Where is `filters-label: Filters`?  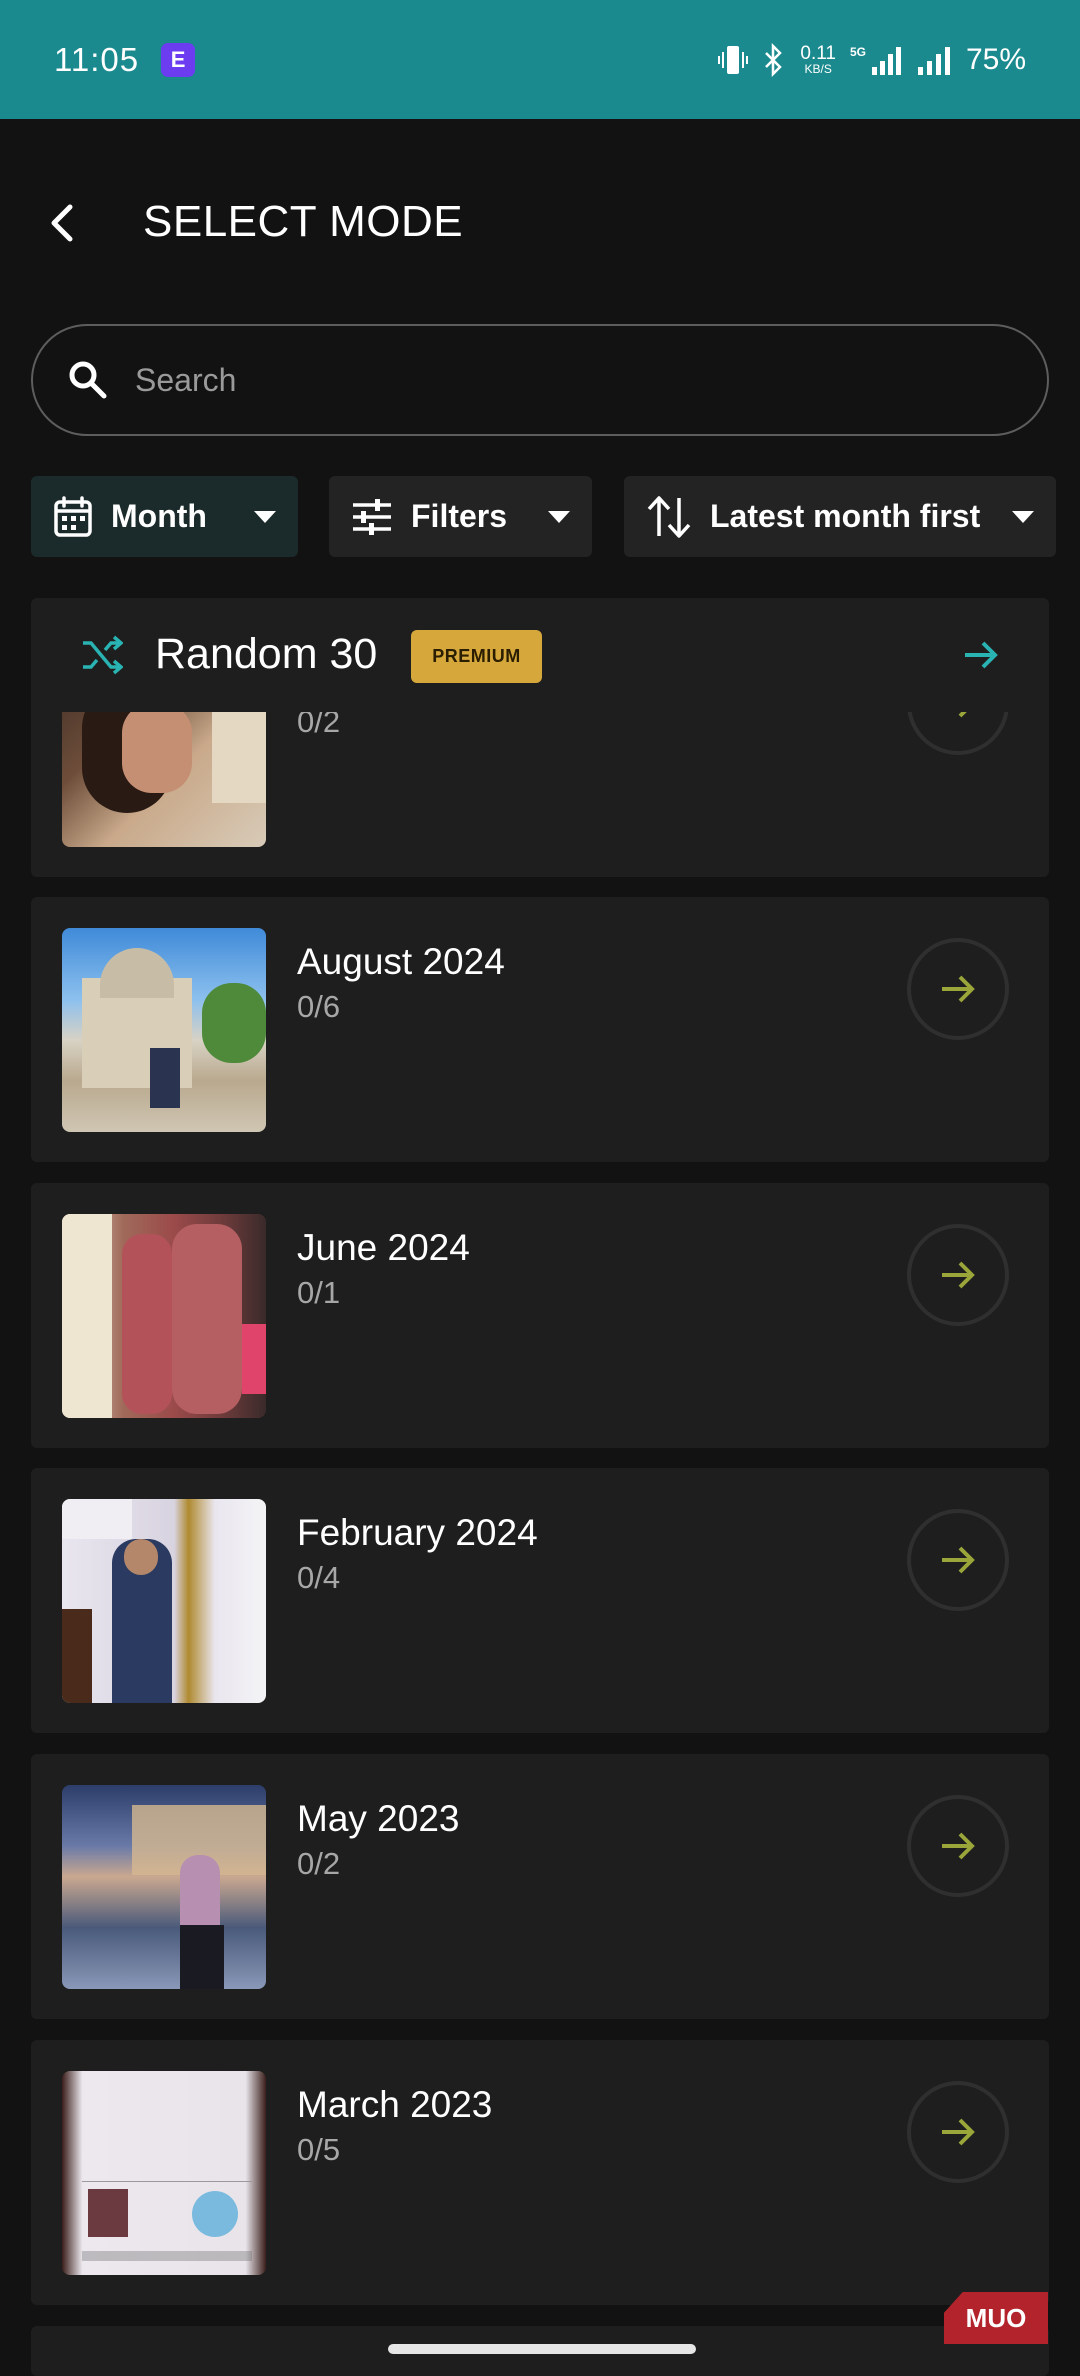 filters-label: Filters is located at coordinates (459, 516).